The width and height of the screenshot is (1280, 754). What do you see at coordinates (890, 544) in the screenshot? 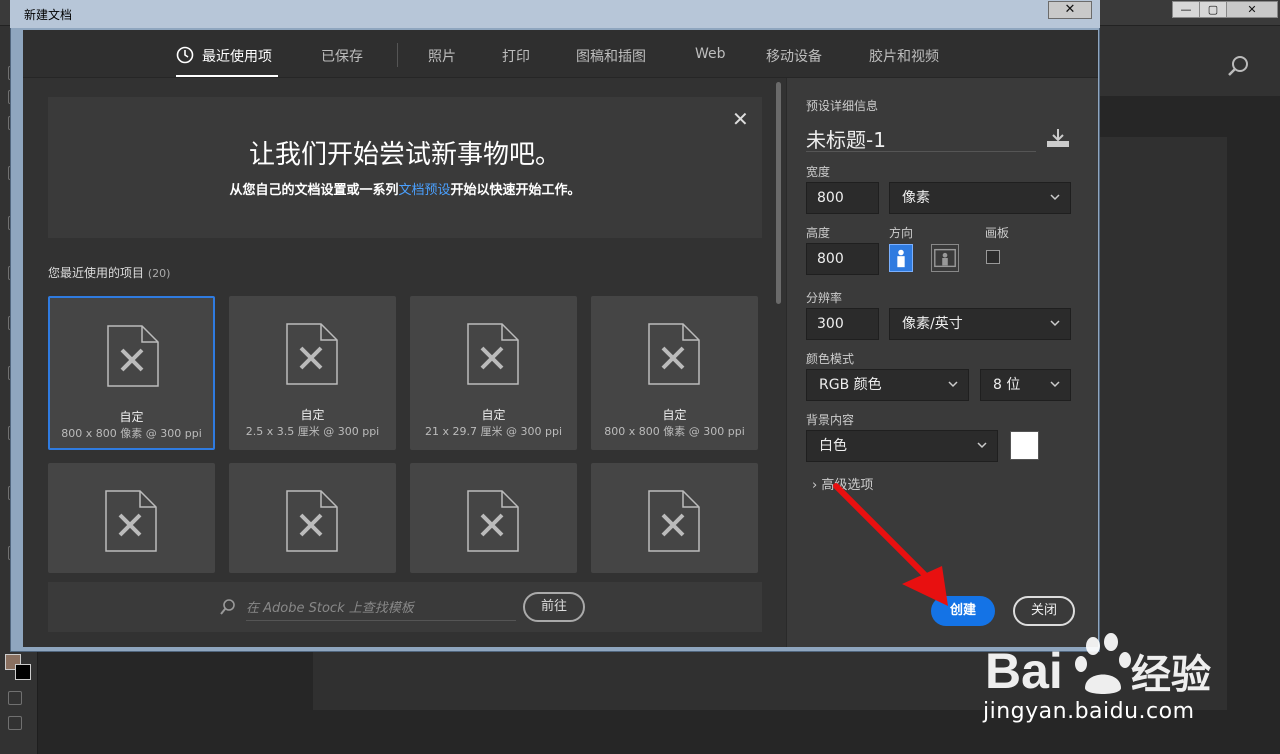
I see `red-arrow-annotation` at bounding box center [890, 544].